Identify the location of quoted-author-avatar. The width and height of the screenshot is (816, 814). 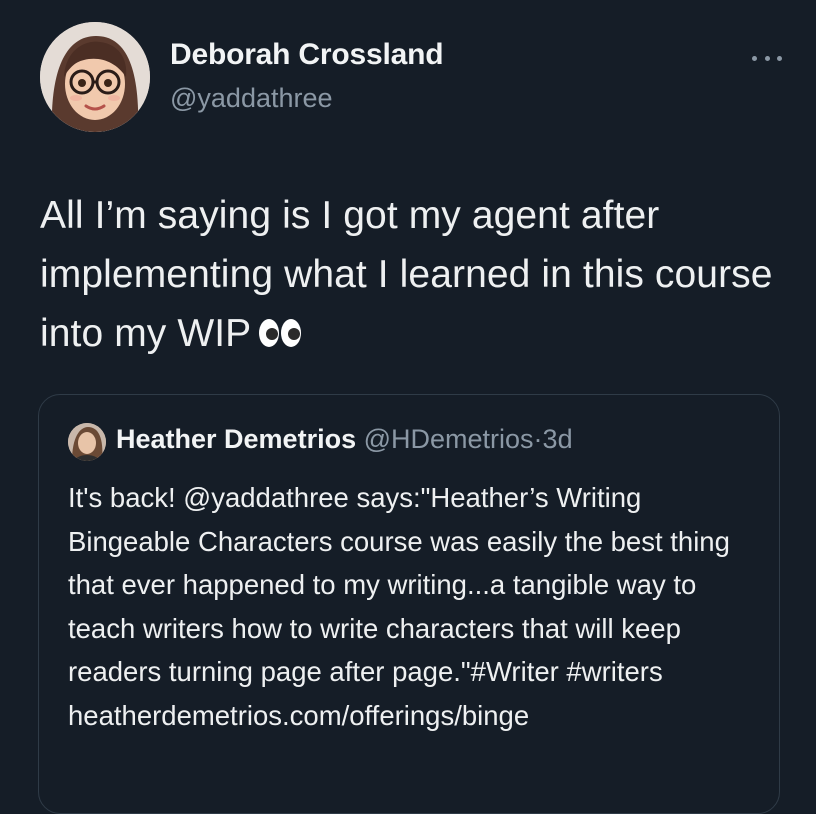
(87, 442).